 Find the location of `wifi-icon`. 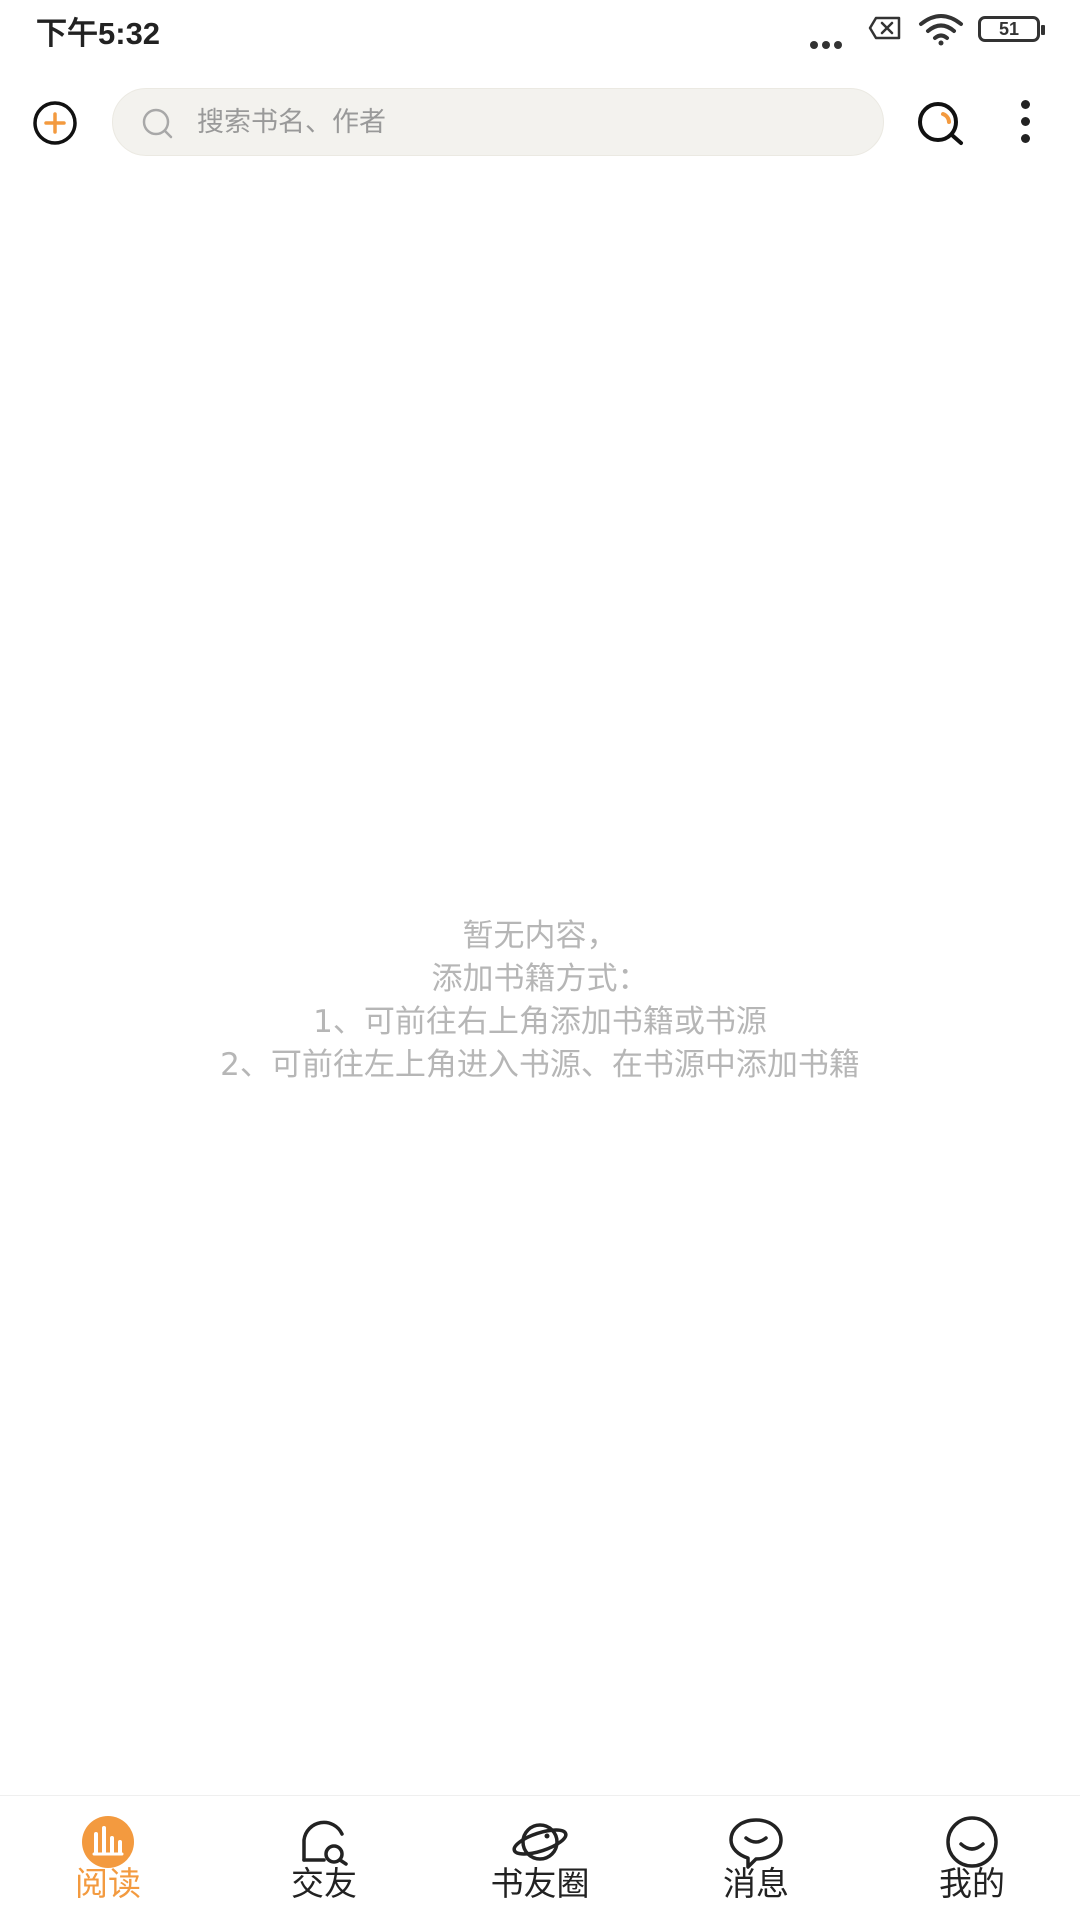

wifi-icon is located at coordinates (941, 30).